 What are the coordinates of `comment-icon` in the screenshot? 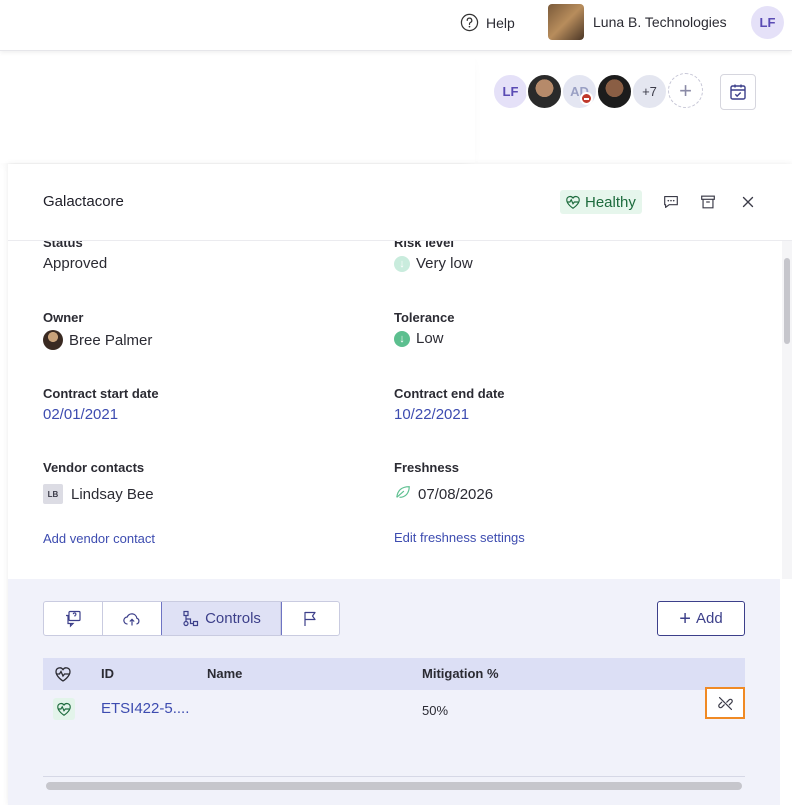 It's located at (671, 202).